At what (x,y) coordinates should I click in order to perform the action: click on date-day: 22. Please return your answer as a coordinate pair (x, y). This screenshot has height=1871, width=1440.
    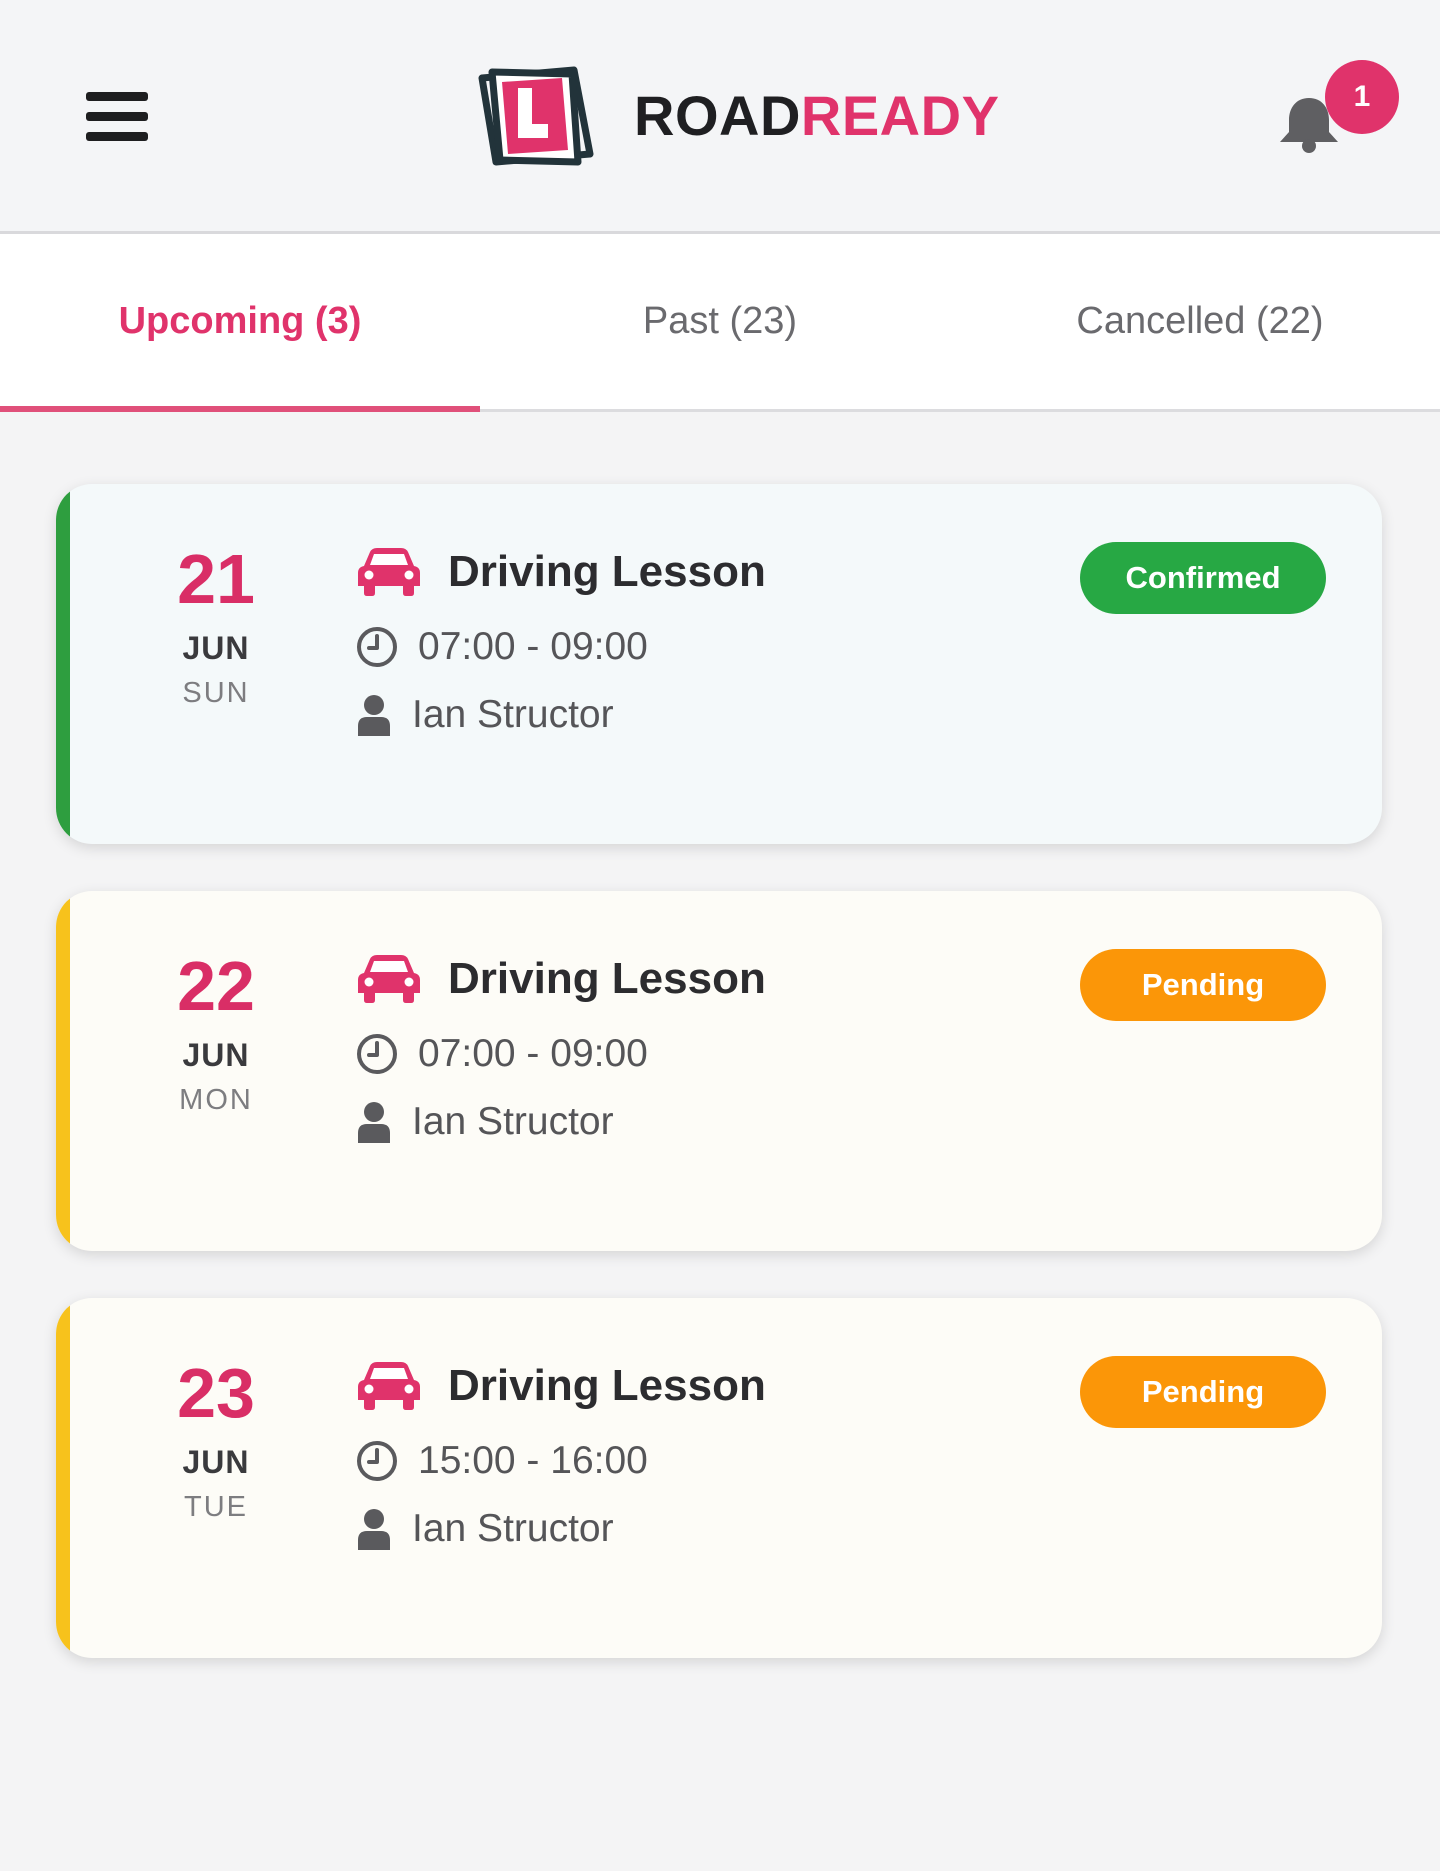
    Looking at the image, I should click on (216, 986).